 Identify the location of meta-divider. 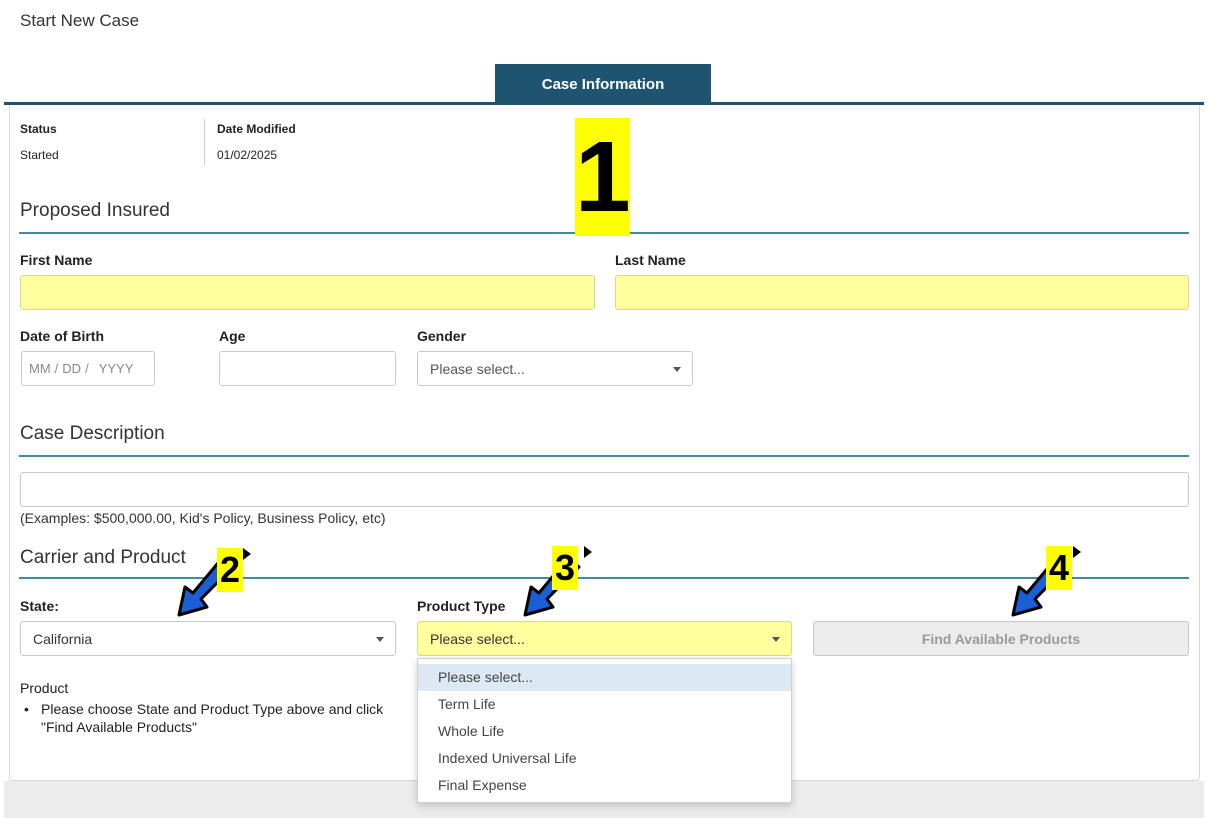
(204, 142).